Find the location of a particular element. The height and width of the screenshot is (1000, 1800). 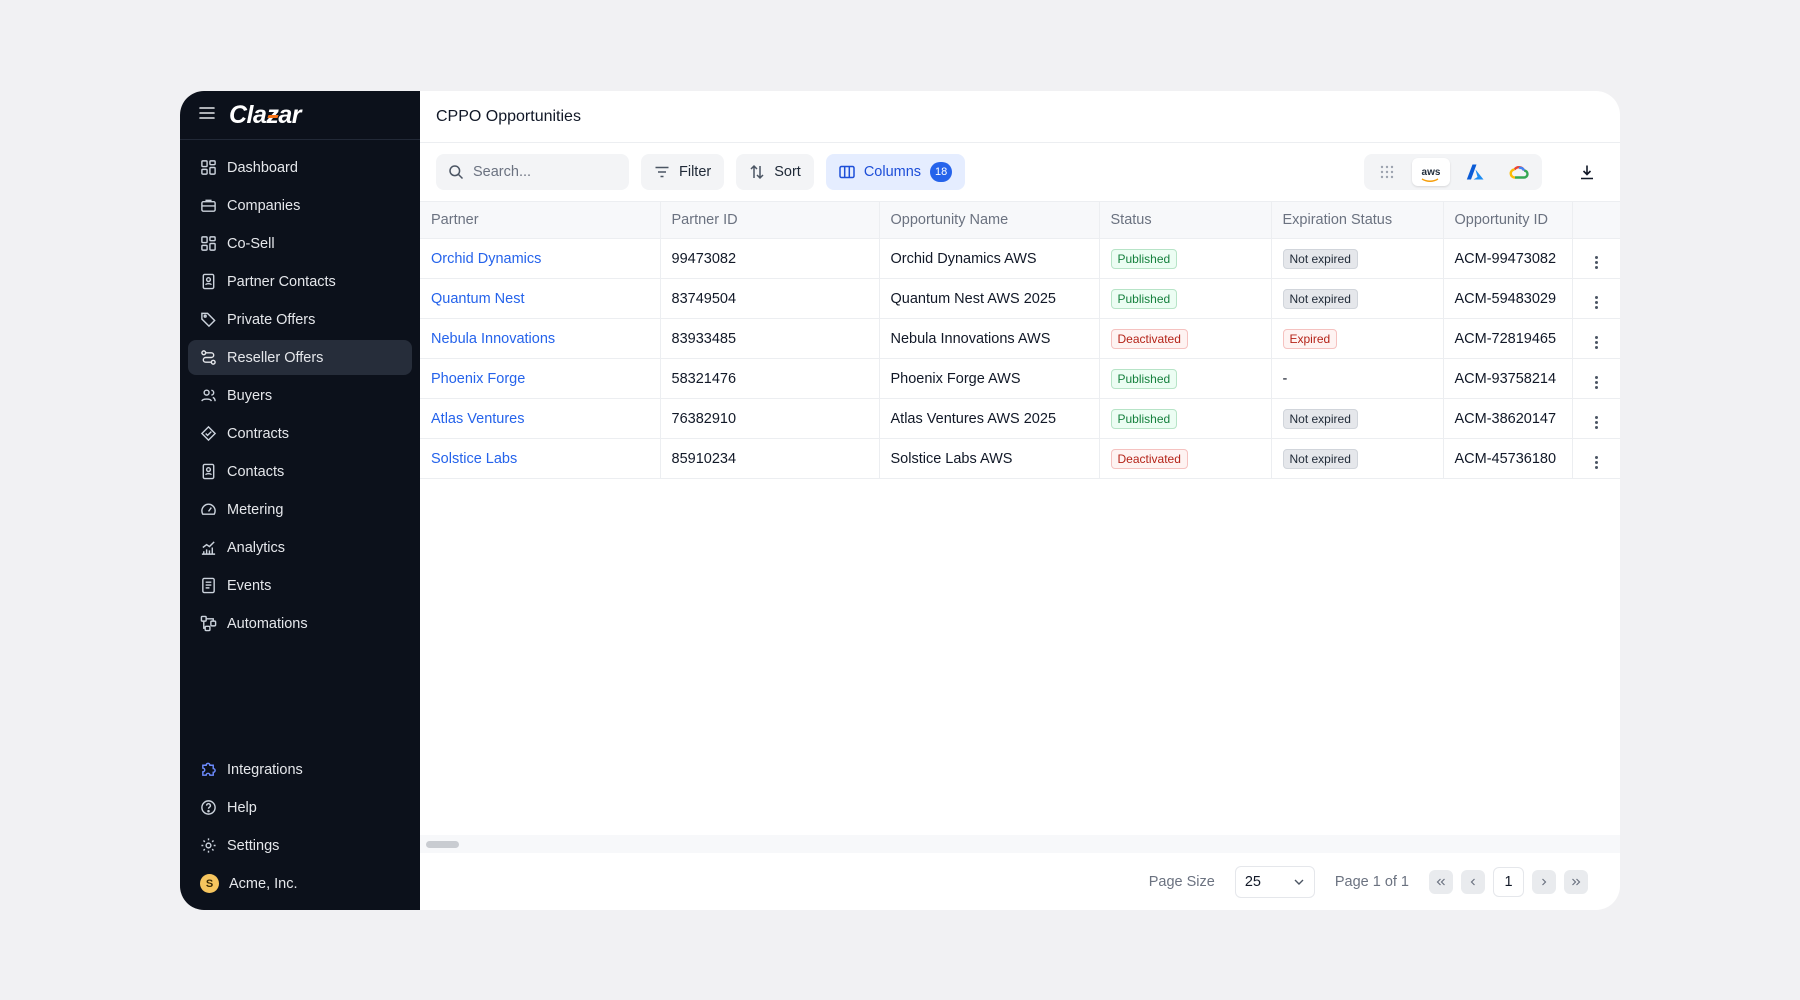

sidebar-item-reseller-offers: Reseller Offers is located at coordinates (300, 357).